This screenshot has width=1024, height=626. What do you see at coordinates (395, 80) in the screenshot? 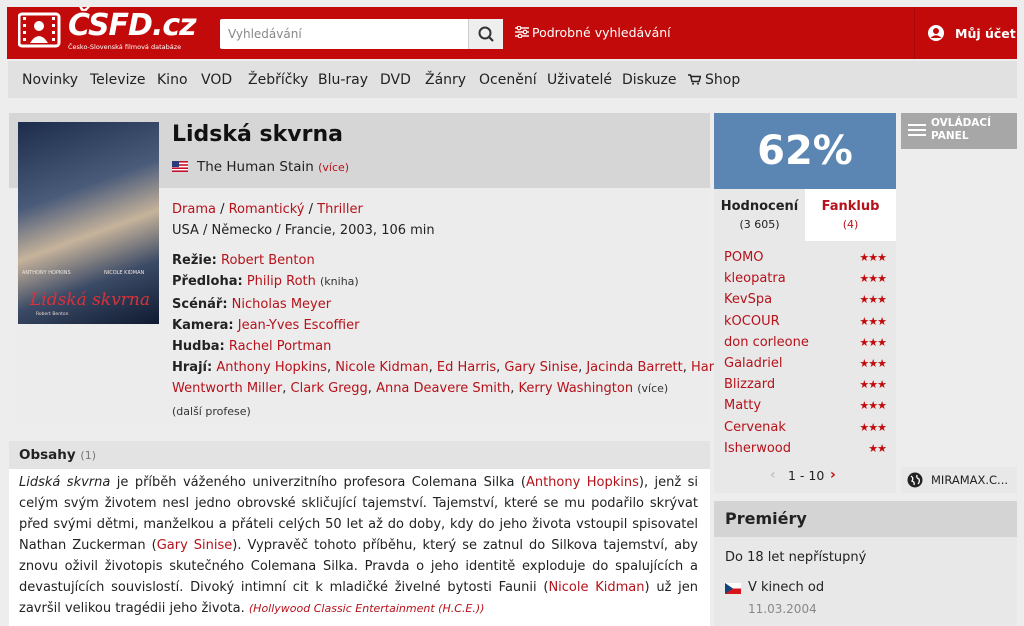
I see `nav-item-dvd: DVD` at bounding box center [395, 80].